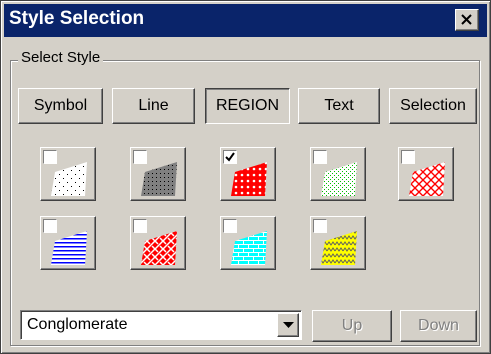 The image size is (491, 354). What do you see at coordinates (68, 174) in the screenshot?
I see `style-button-sparse-dots` at bounding box center [68, 174].